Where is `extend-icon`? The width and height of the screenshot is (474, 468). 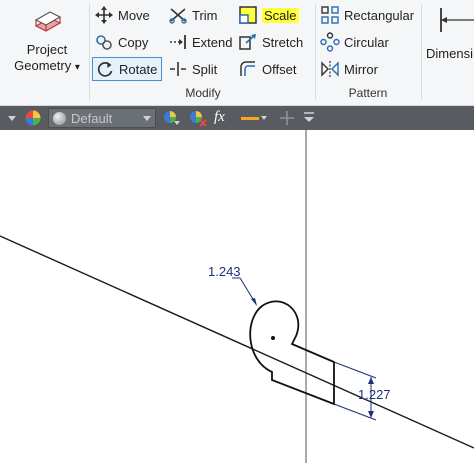
extend-icon is located at coordinates (178, 42).